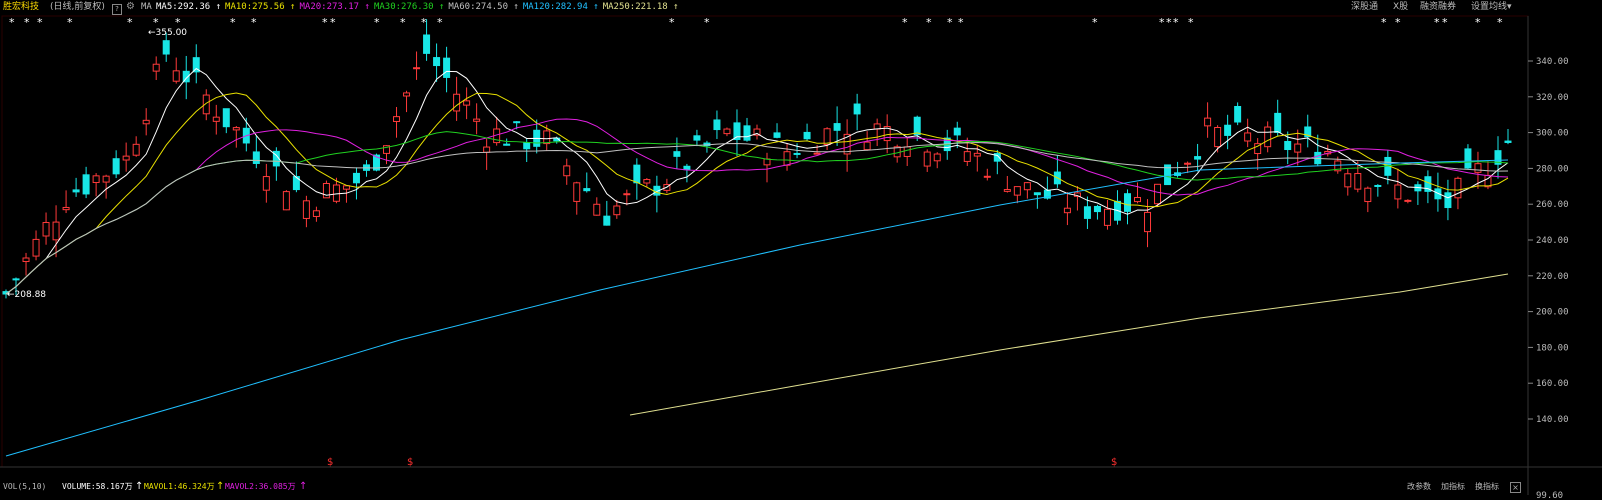  I want to click on switch-indicator-button: 换指标, so click(1487, 487).